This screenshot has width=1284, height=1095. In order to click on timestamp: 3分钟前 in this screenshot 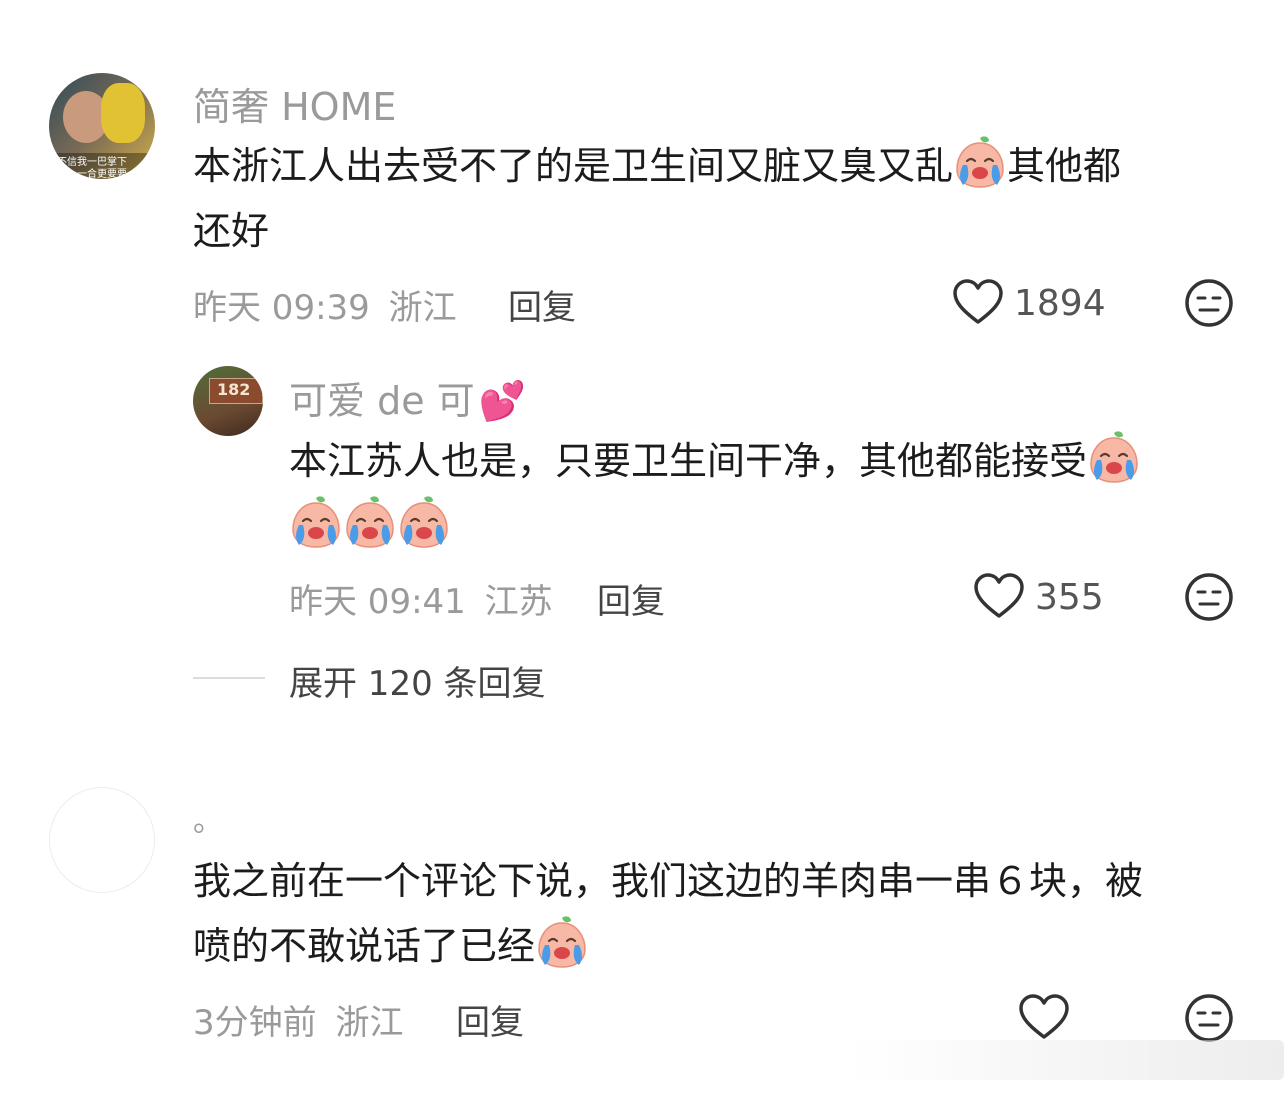, I will do `click(255, 1023)`.